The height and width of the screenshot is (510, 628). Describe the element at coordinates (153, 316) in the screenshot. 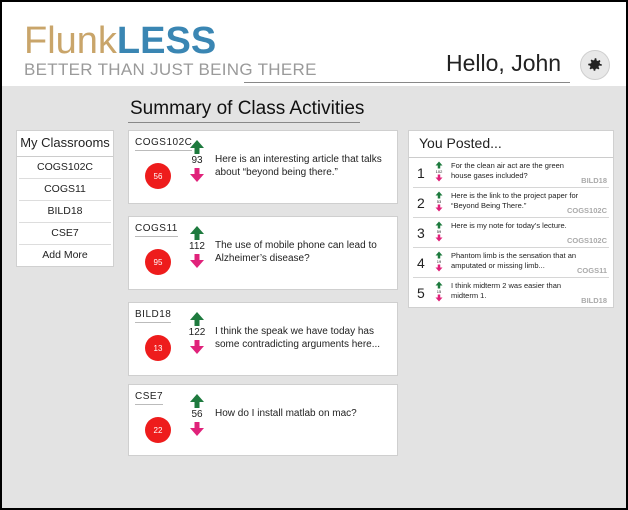

I see `activity-course: BILD18` at that location.